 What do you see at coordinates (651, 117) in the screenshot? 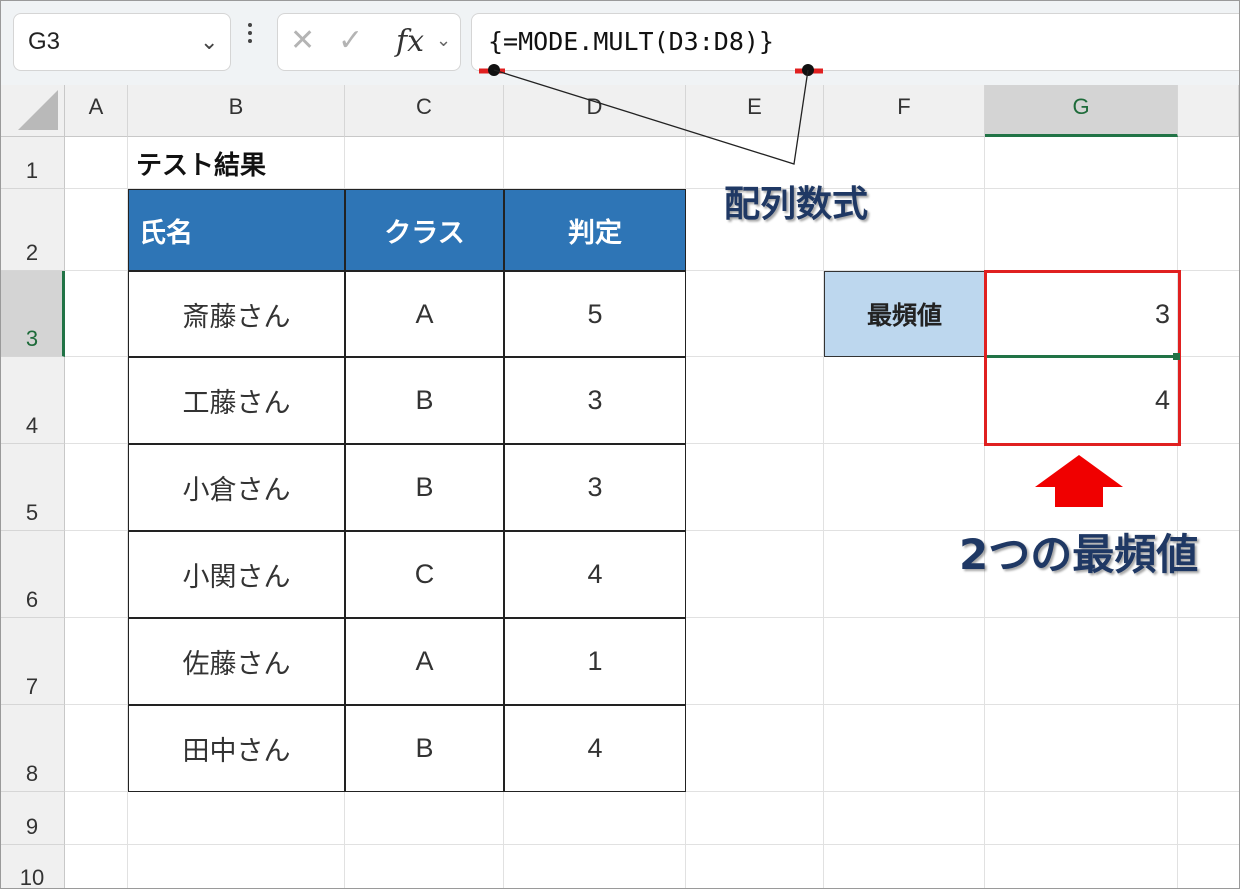
I see `callout-leader-line` at bounding box center [651, 117].